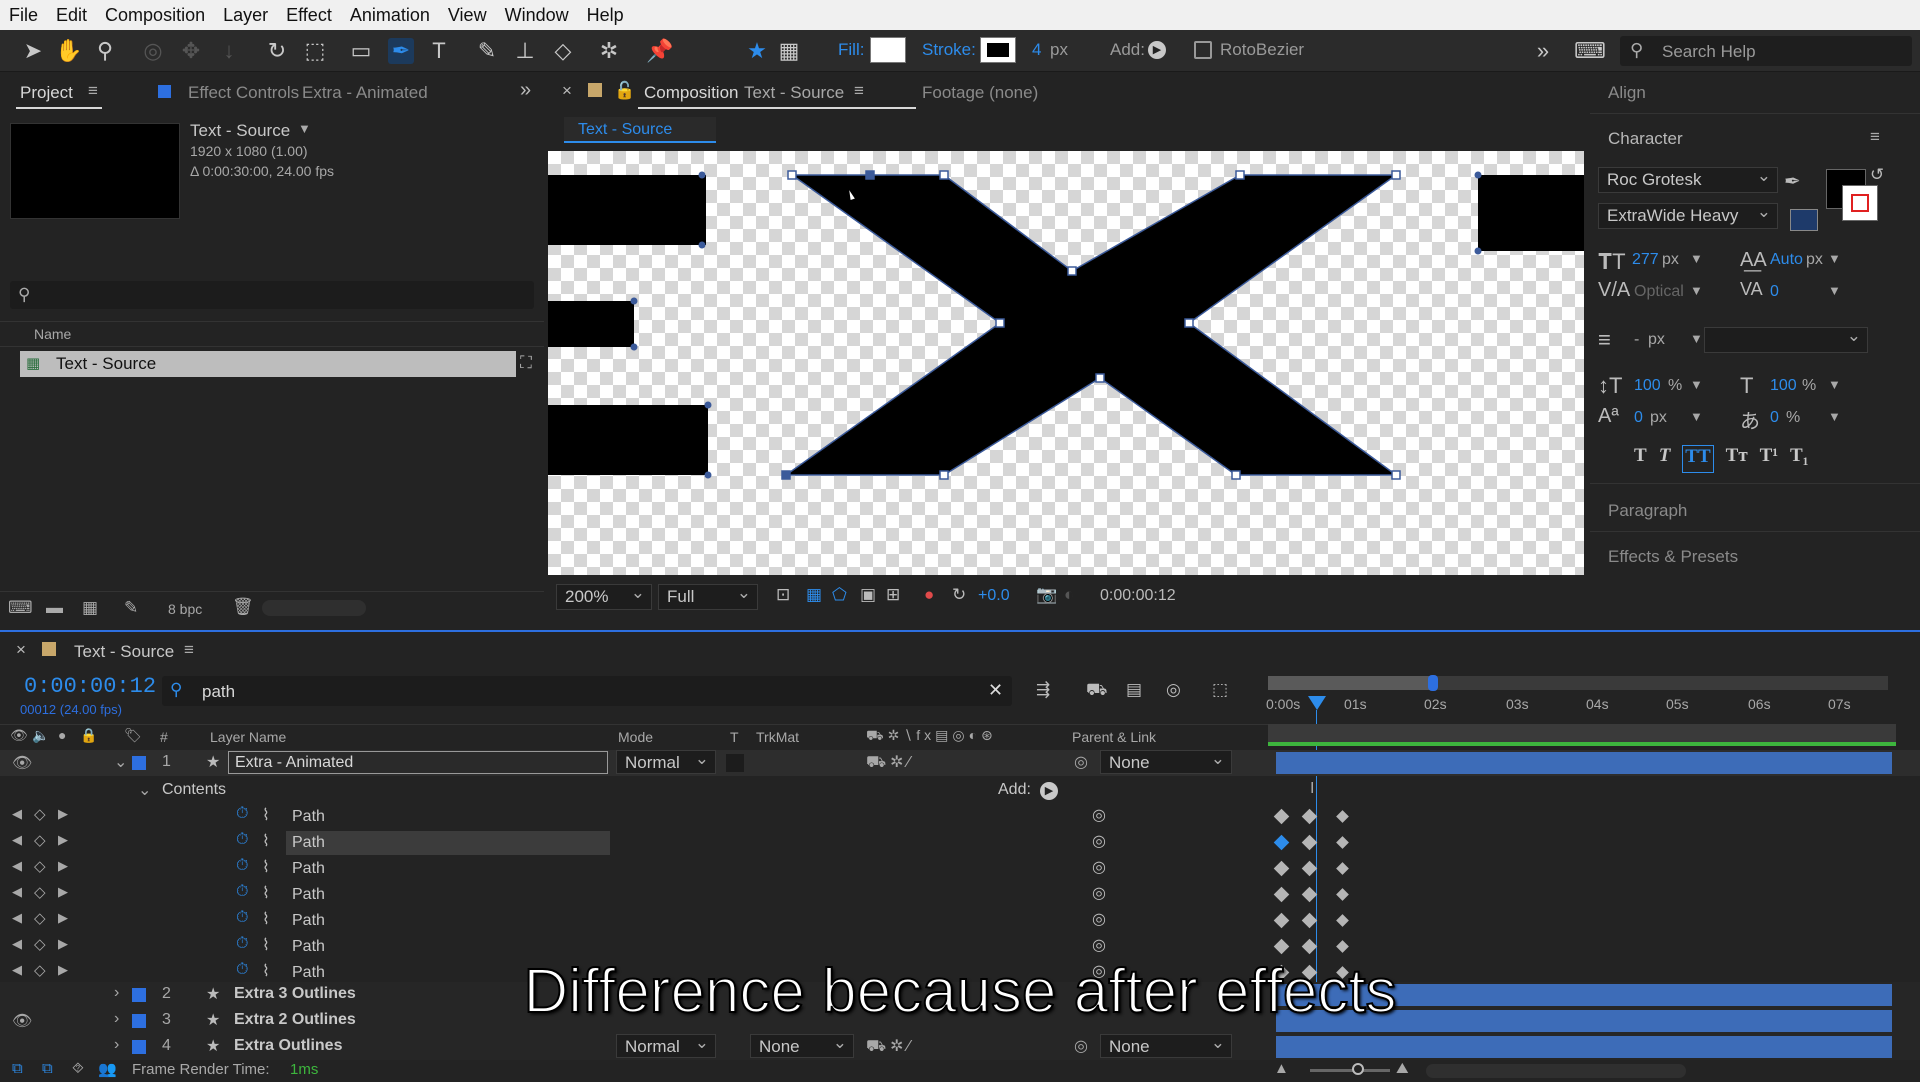 Image resolution: width=1920 pixels, height=1082 pixels. I want to click on mask-visibility-icon: ⬠, so click(839, 595).